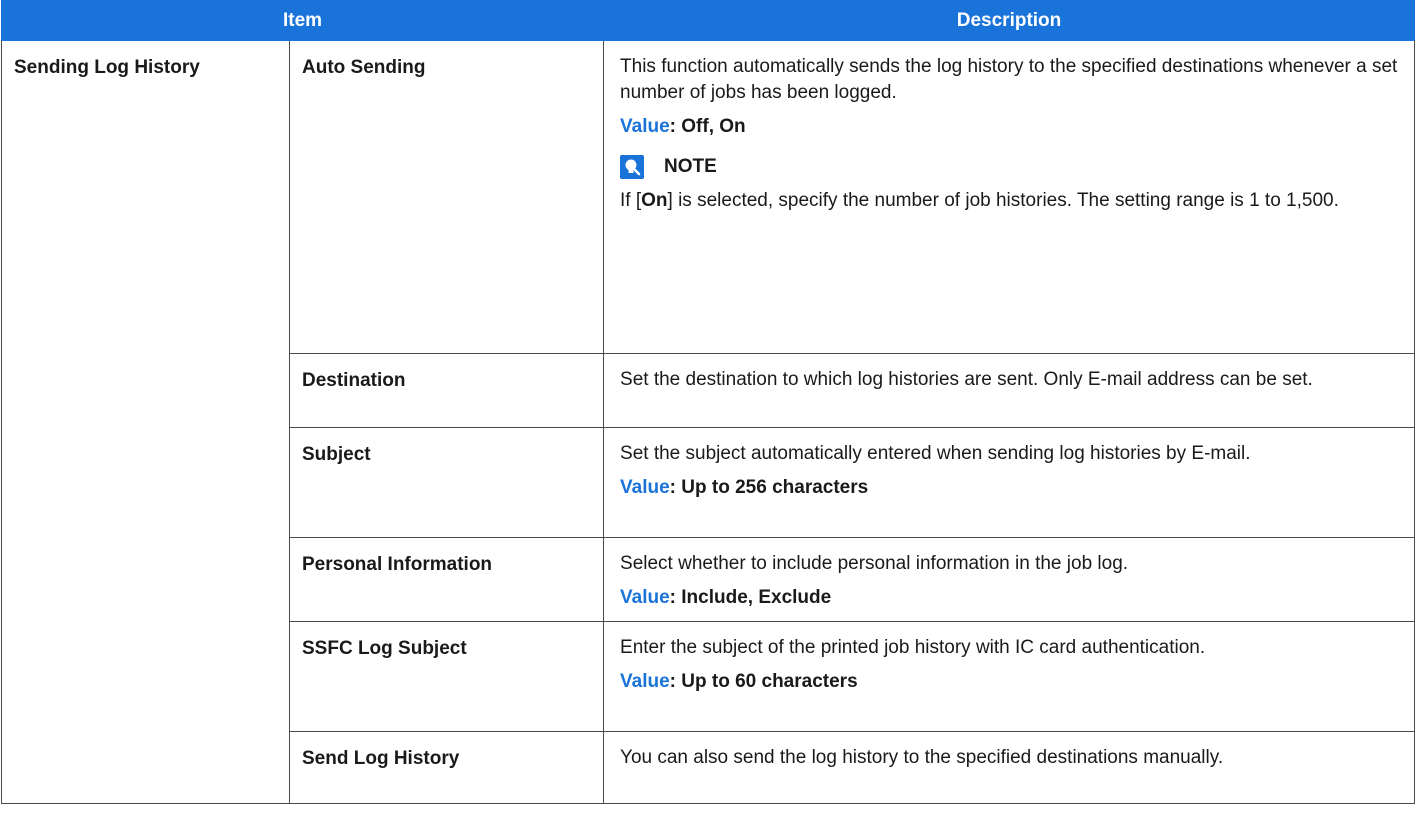 Image resolution: width=1415 pixels, height=827 pixels. I want to click on note-text-bold: On, so click(654, 200).